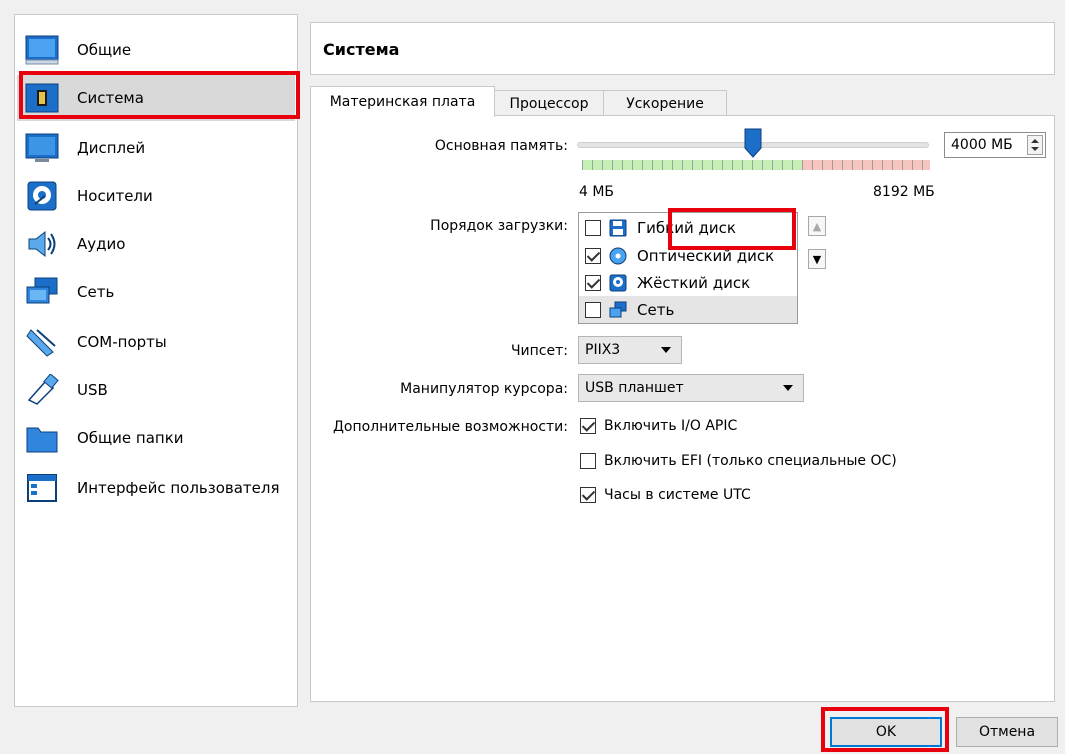 The width and height of the screenshot is (1065, 754). Describe the element at coordinates (665, 495) in the screenshot. I see `utc-clock-option: Часы в системе UTC` at that location.